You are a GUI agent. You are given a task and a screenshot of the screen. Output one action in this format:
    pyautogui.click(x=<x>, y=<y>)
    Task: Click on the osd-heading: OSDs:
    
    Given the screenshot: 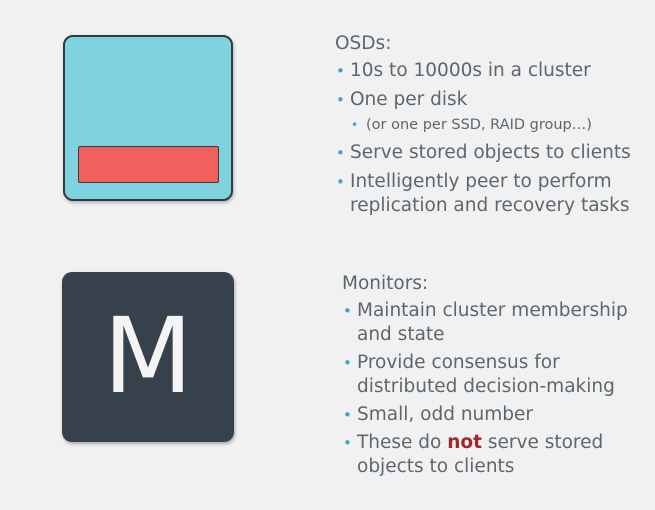 What is the action you would take?
    pyautogui.click(x=363, y=43)
    